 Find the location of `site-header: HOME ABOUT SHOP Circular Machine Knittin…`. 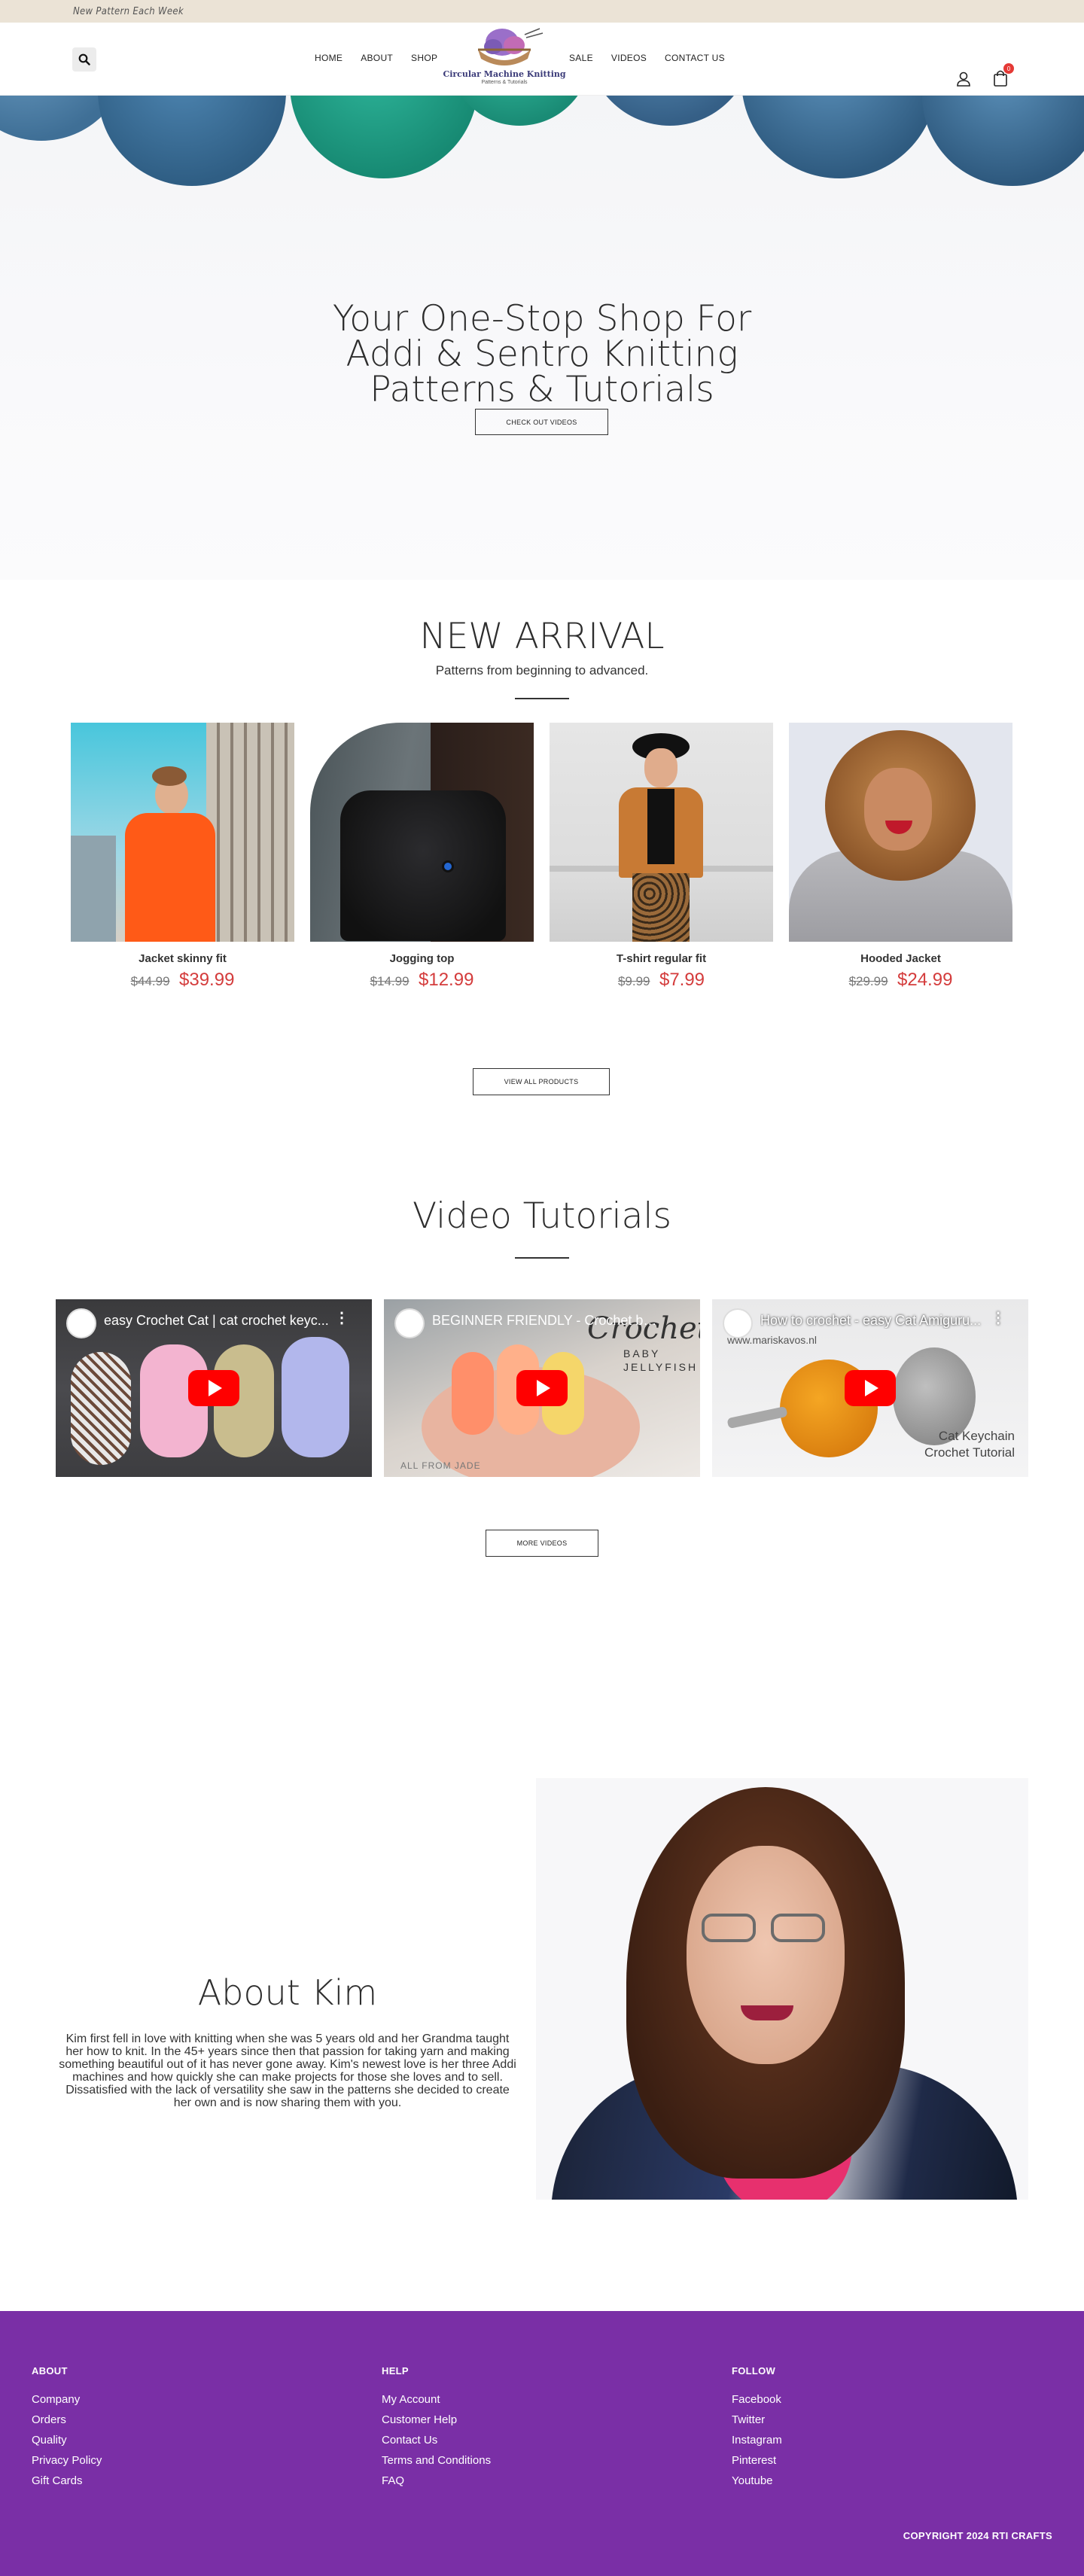

site-header: HOME ABOUT SHOP Circular Machine Knittin… is located at coordinates (542, 60).